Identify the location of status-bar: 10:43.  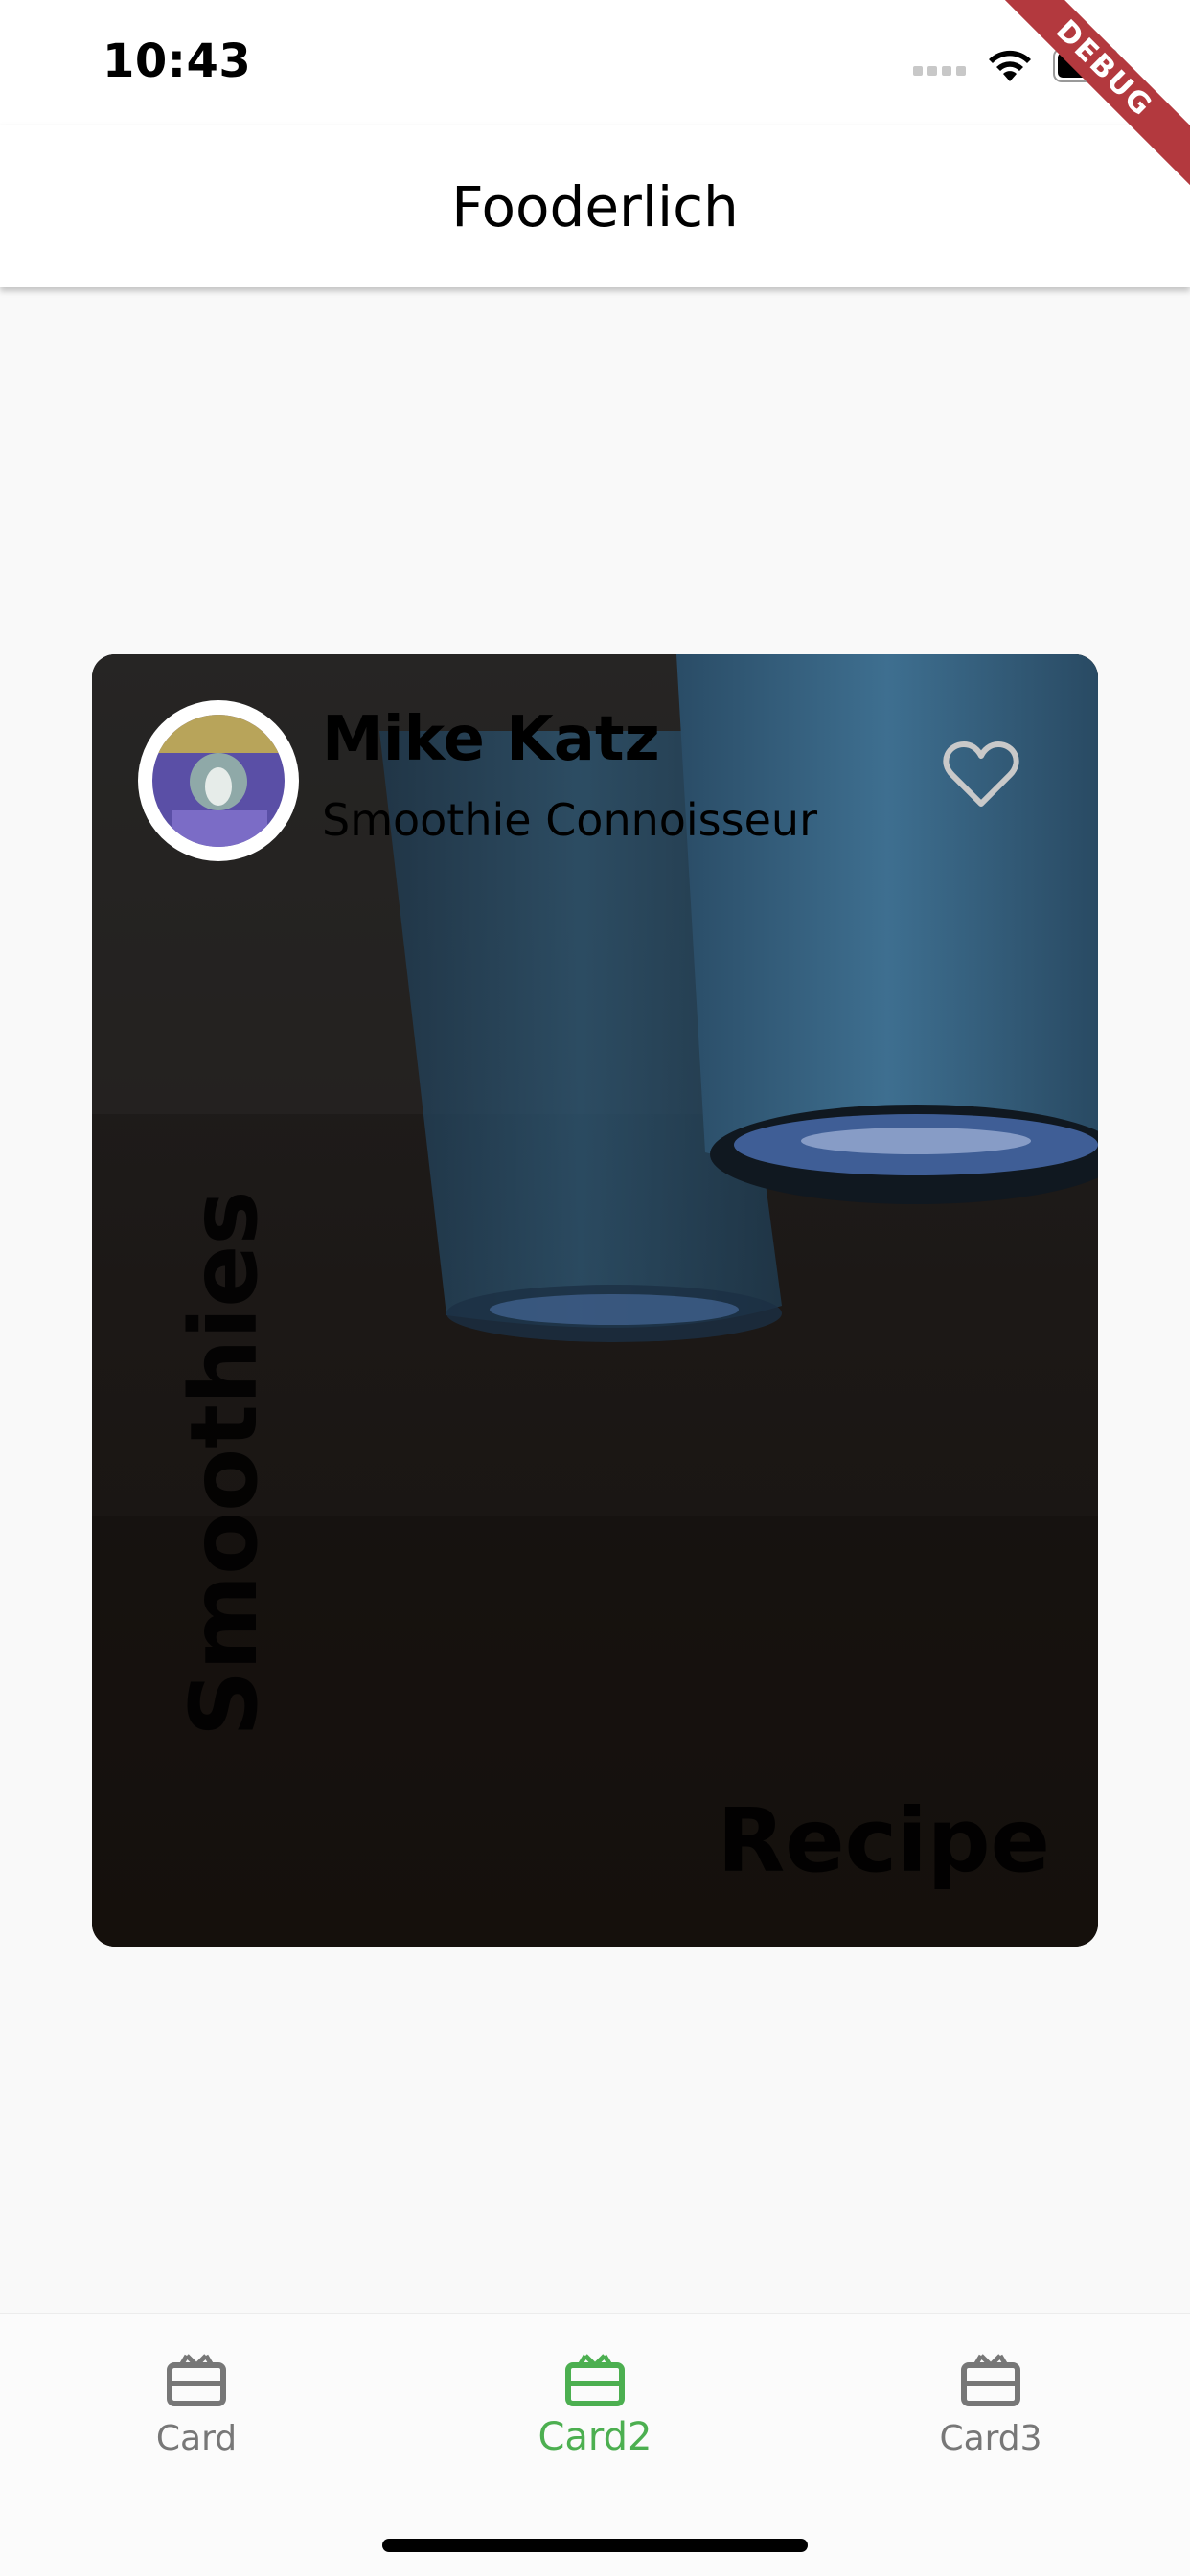
(595, 62).